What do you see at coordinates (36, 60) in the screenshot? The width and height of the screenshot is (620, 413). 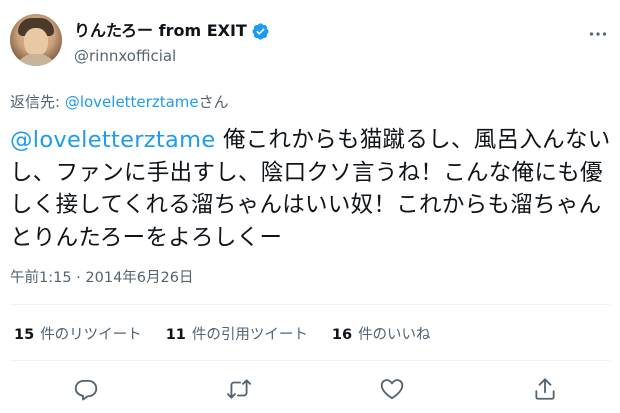 I see `avatar-shirt` at bounding box center [36, 60].